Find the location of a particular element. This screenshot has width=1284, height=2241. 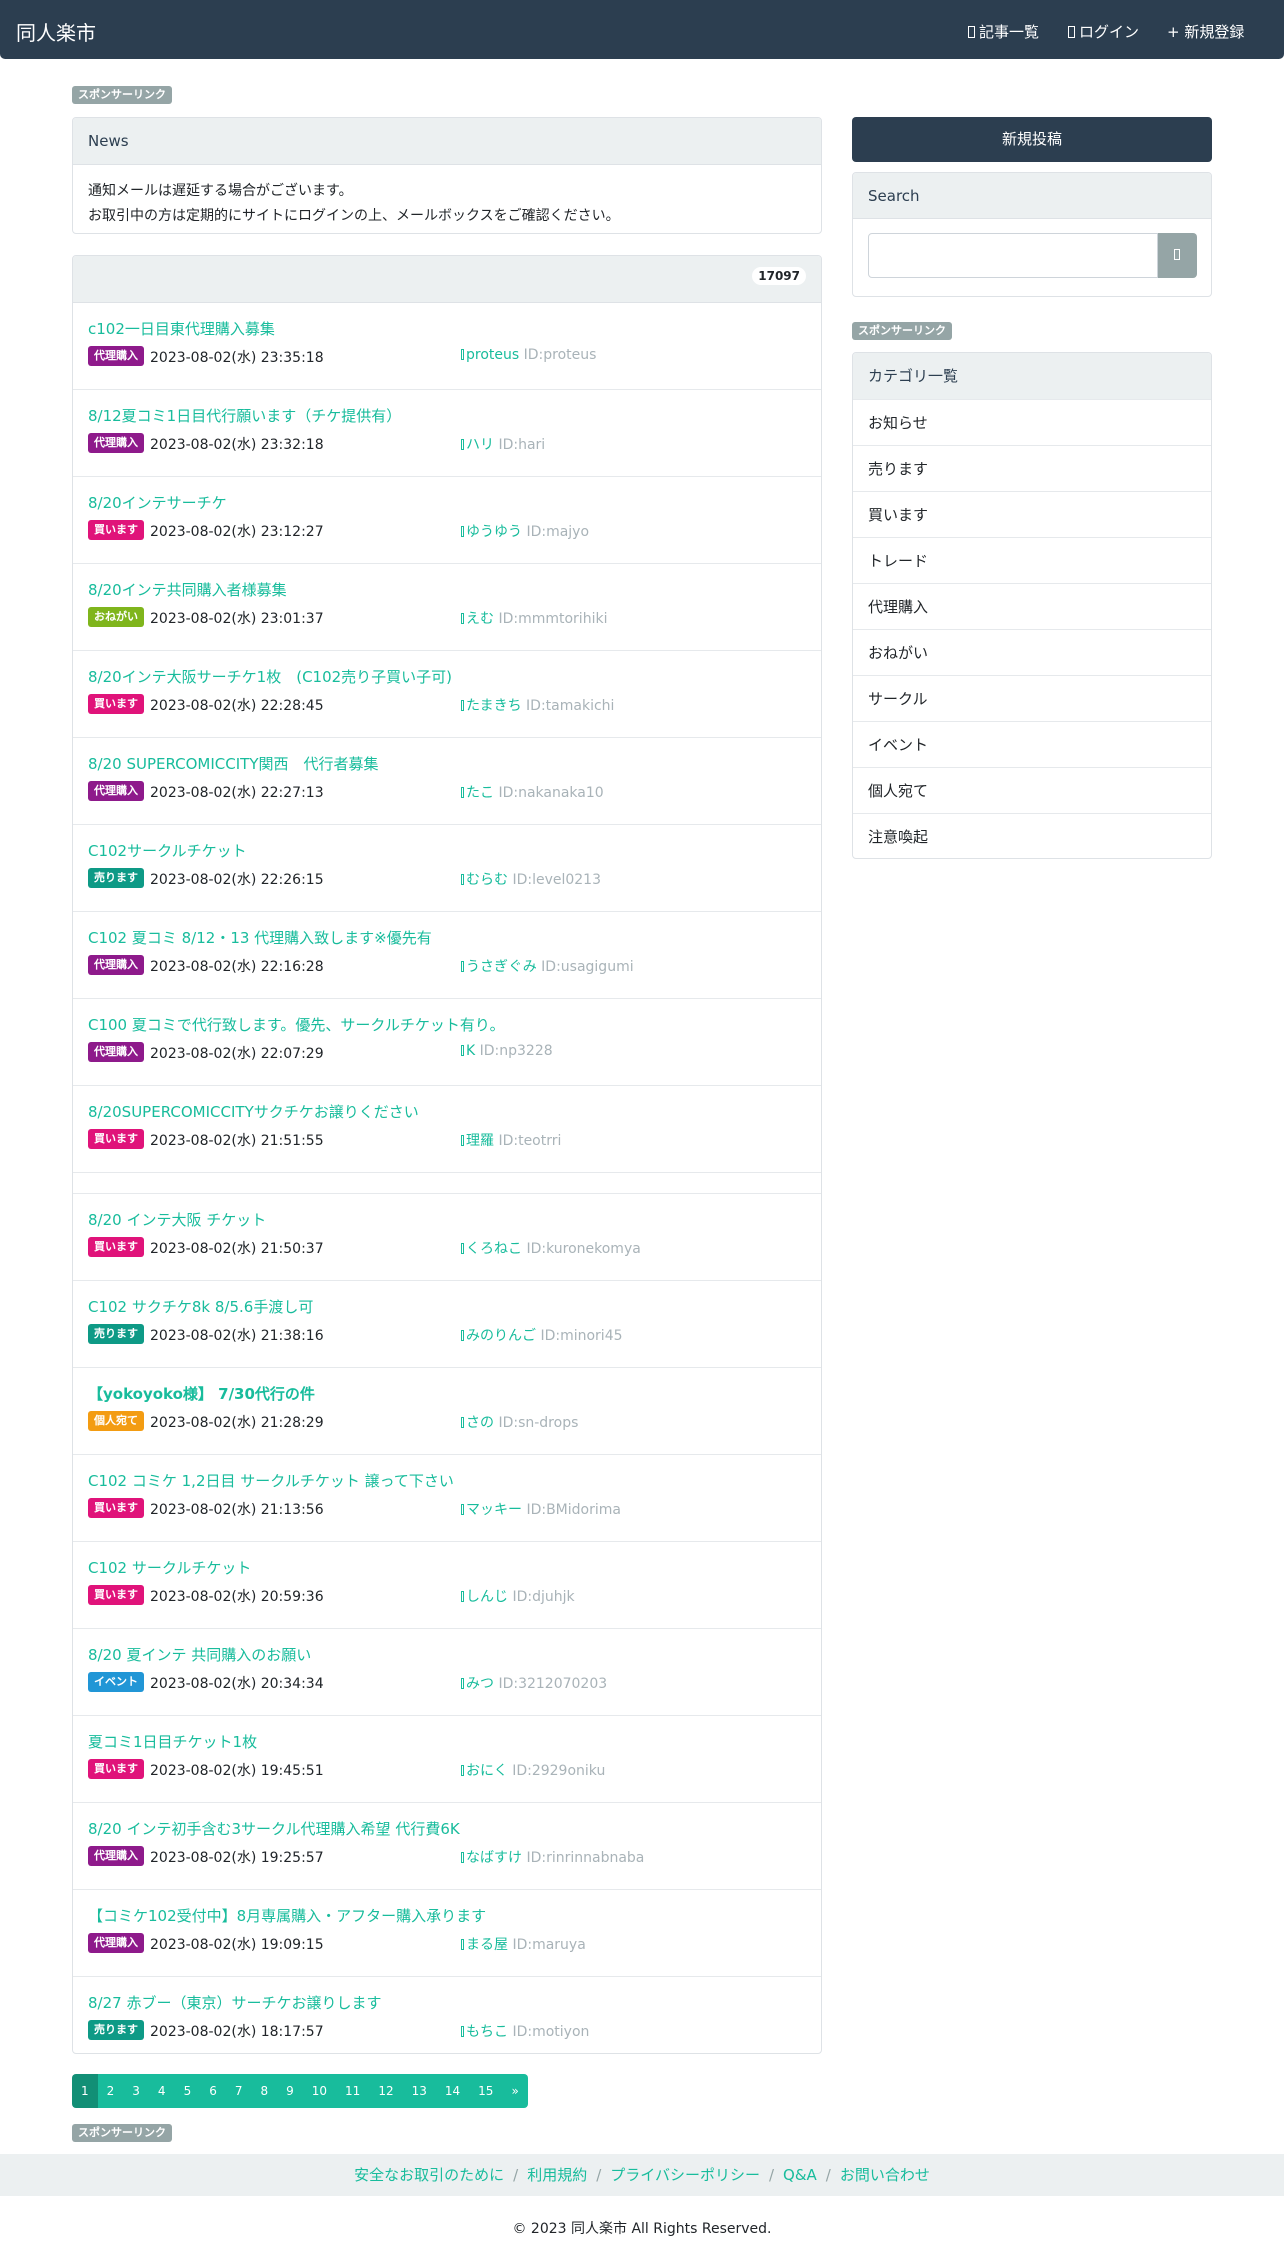

post-title: 【コミケ102受付中】8月専属購入・アフター購入承ります is located at coordinates (287, 1915).